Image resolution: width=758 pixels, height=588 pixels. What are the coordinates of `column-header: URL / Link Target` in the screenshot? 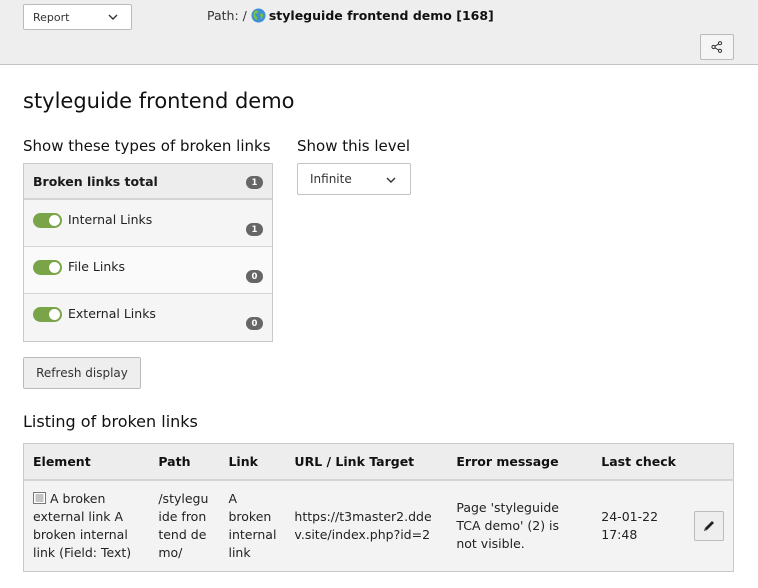 It's located at (366, 462).